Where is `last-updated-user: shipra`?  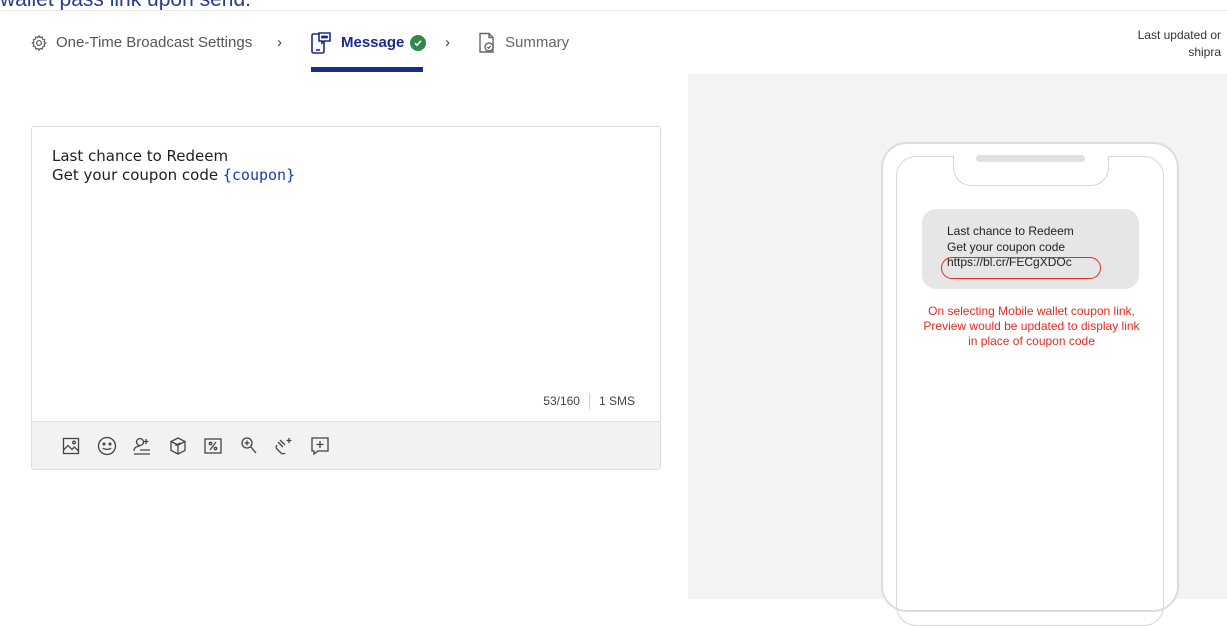
last-updated-user: shipra is located at coordinates (1204, 52).